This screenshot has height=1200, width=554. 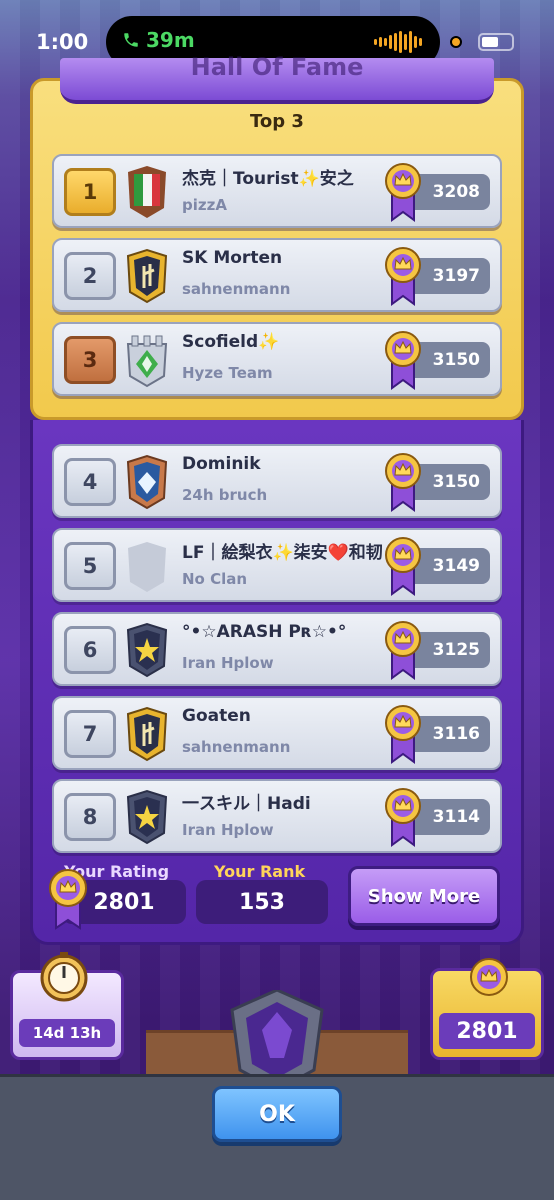 What do you see at coordinates (90, 566) in the screenshot?
I see `rank-number: 5` at bounding box center [90, 566].